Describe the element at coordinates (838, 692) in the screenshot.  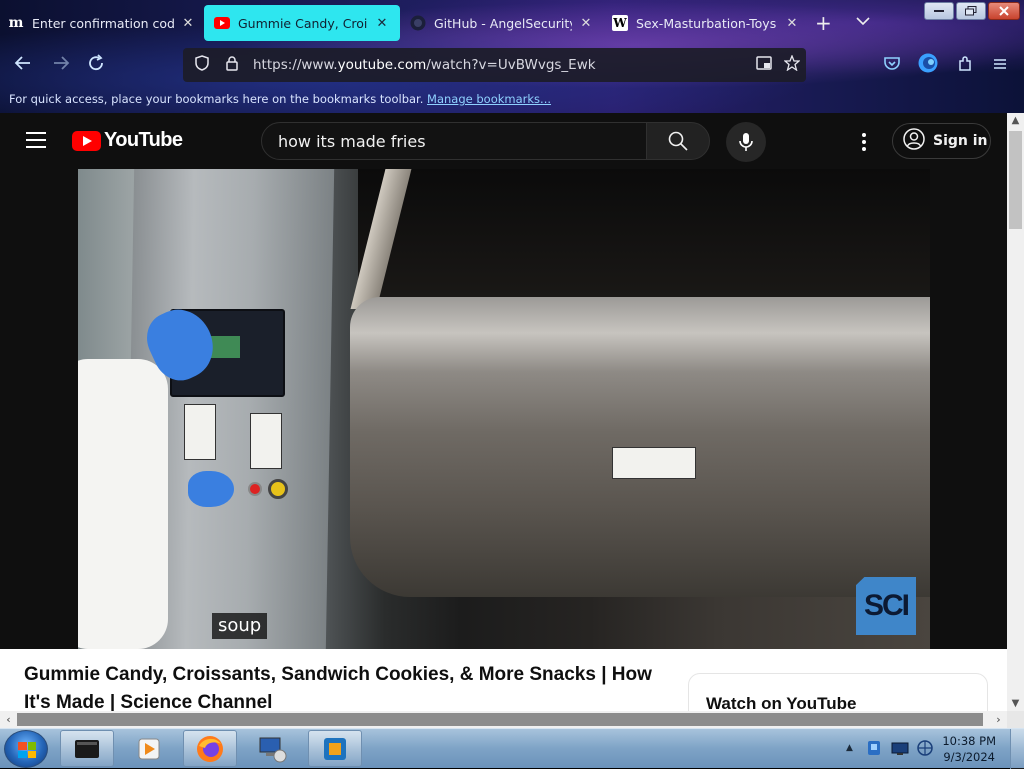
I see `watch-on-youtube-card: Watch on YouTube` at that location.